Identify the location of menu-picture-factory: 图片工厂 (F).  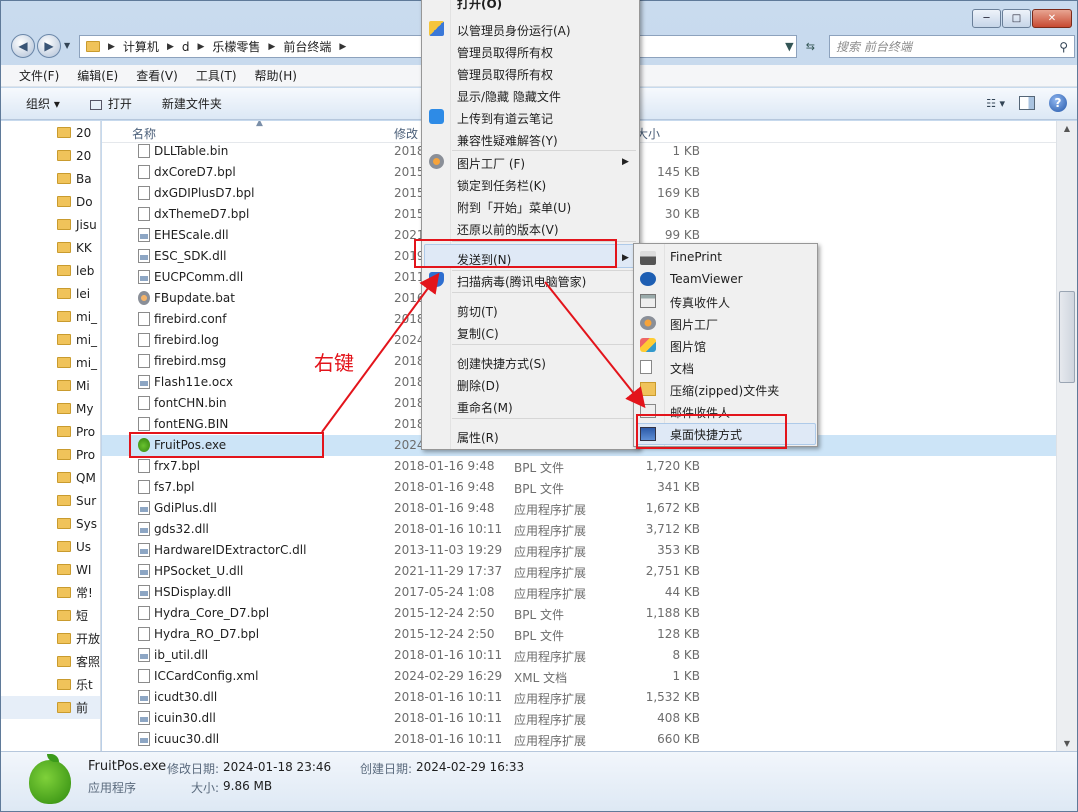
(491, 163).